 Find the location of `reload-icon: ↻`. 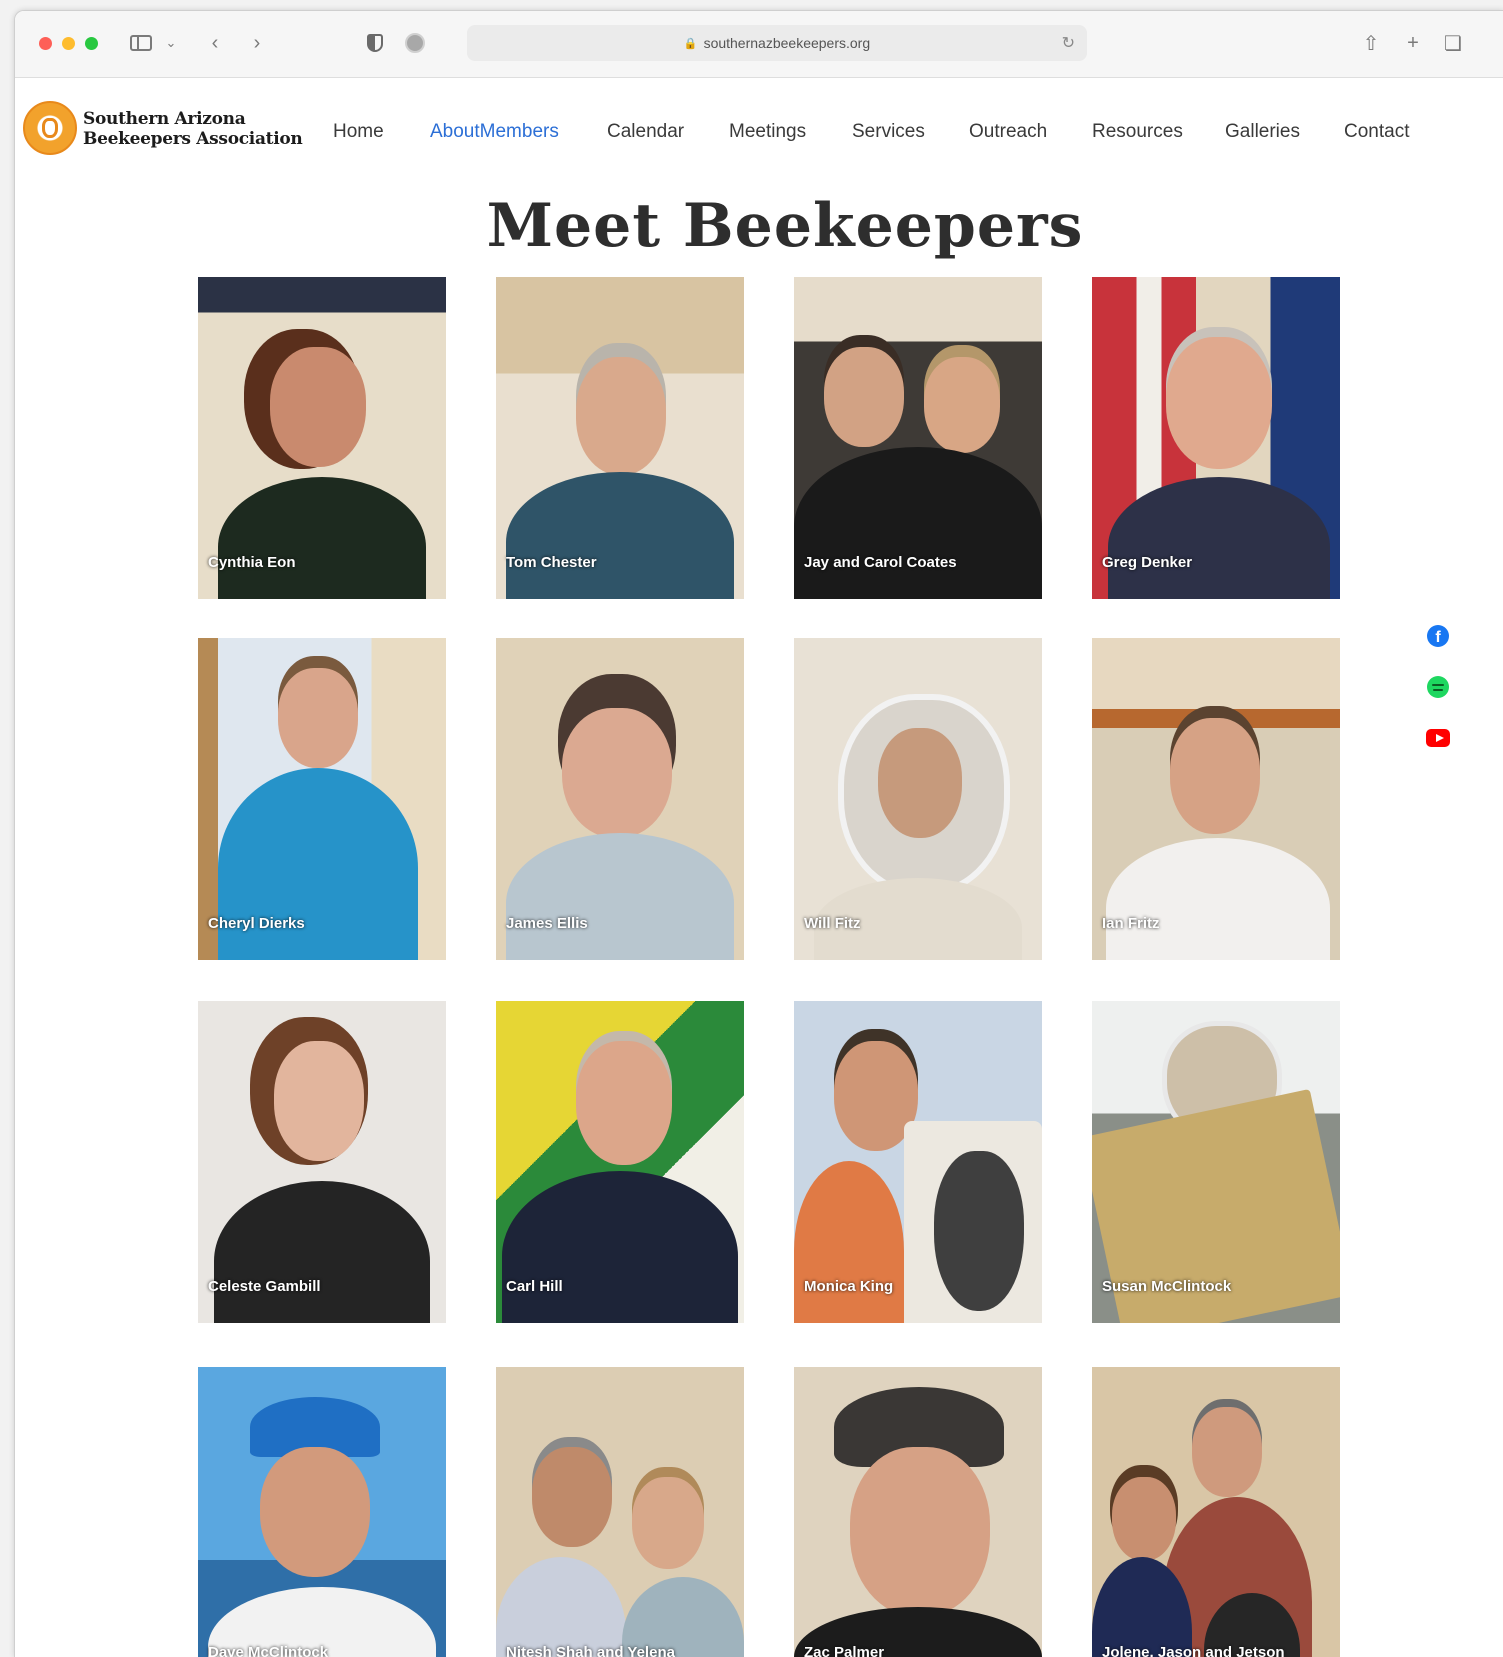

reload-icon: ↻ is located at coordinates (1068, 43).